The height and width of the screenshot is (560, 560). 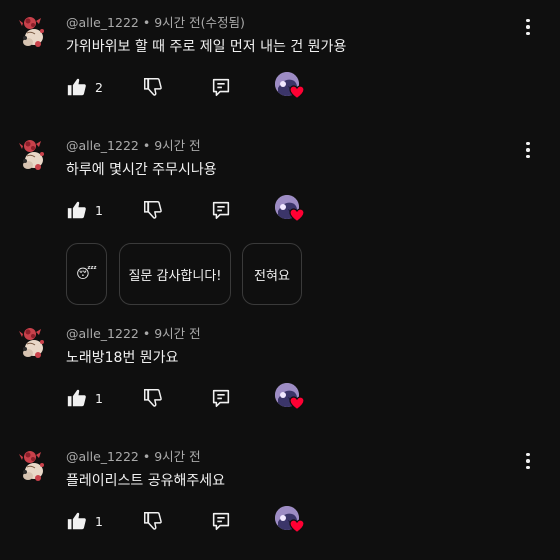 I want to click on comment-text: 하루에 몇시간 주무시나용, so click(x=141, y=170).